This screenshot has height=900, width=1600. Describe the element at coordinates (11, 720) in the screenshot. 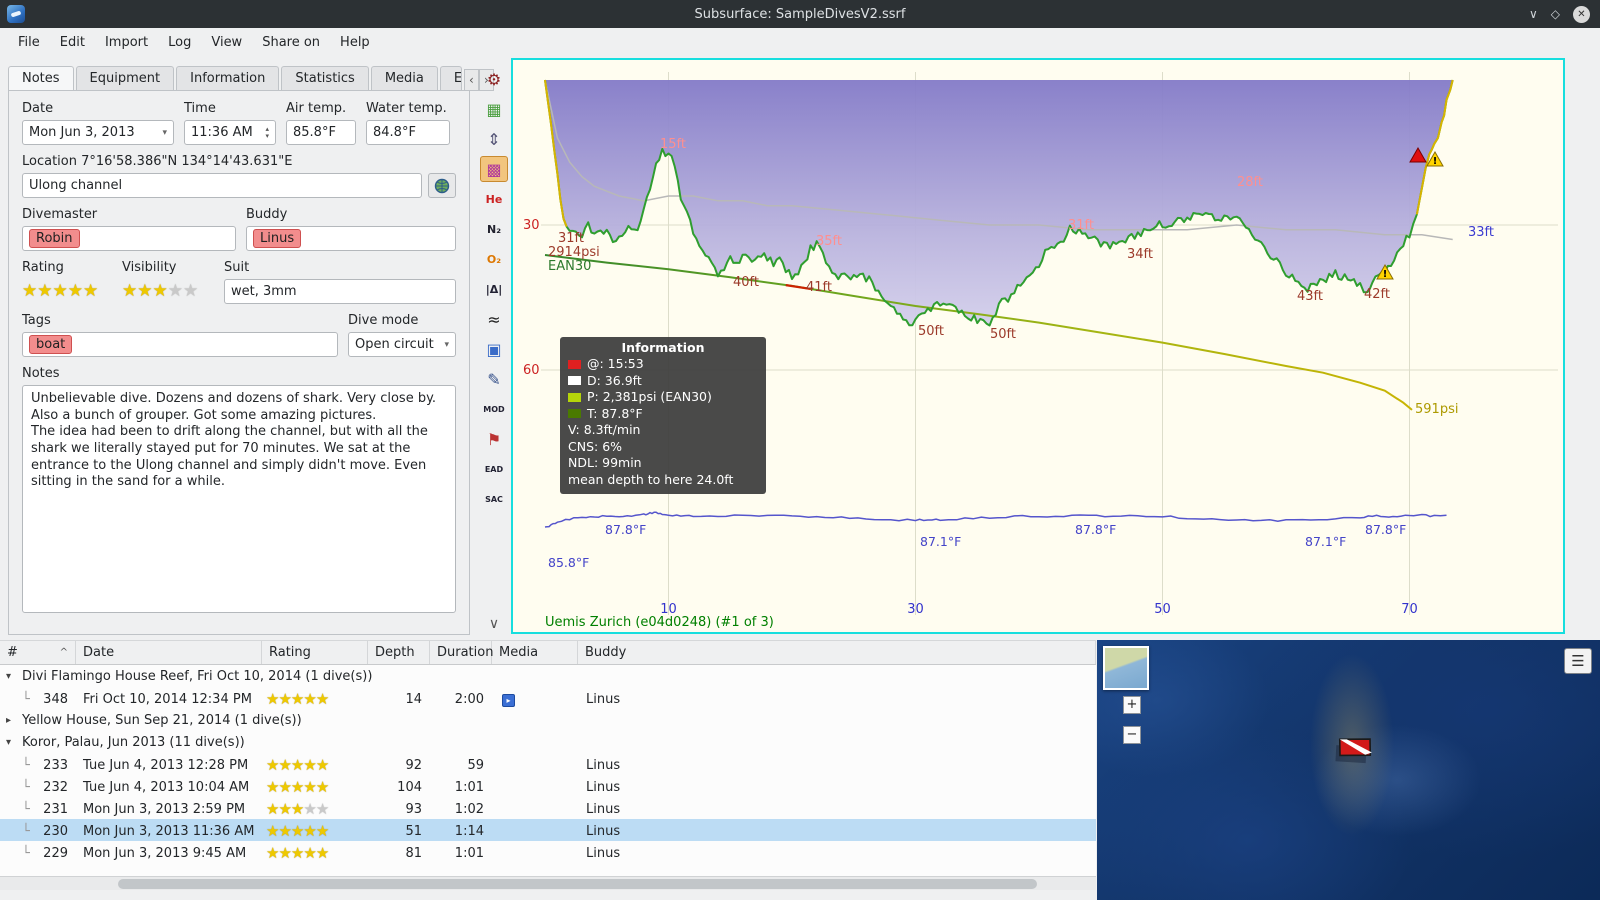

I see `expand-arrow-icon: ▸` at that location.